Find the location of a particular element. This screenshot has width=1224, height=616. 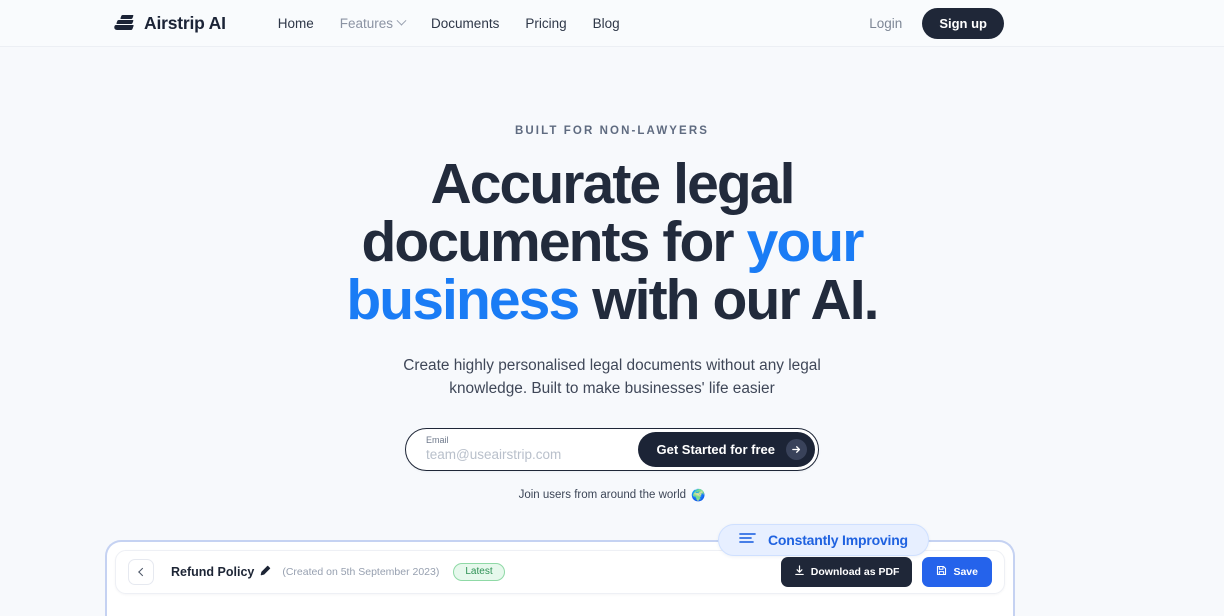

save-button: Save is located at coordinates (957, 572).